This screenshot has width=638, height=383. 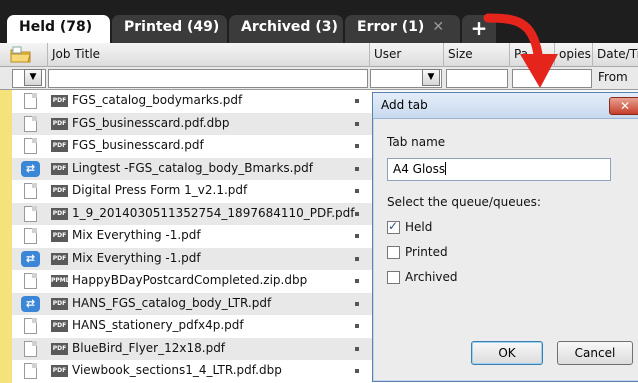 I want to click on filter-job-title-input, so click(x=208, y=78).